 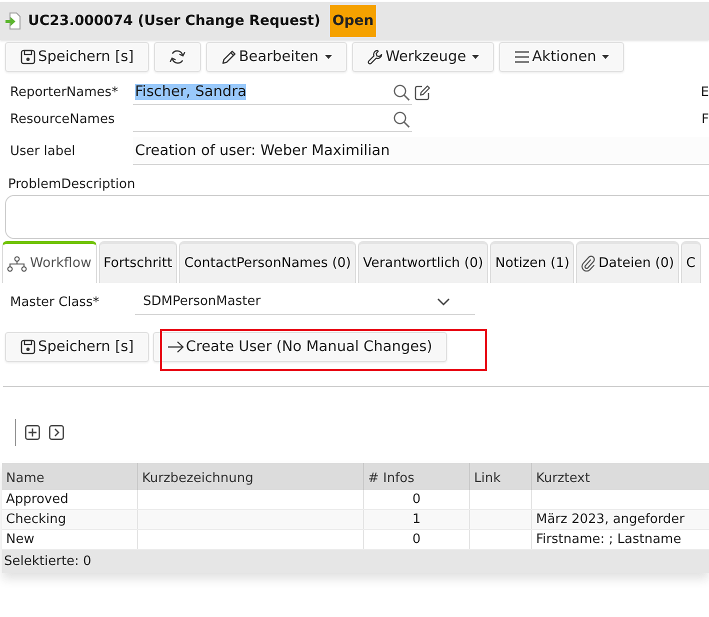 What do you see at coordinates (608, 540) in the screenshot?
I see `table-cell-text: Firstname: ; Lastname` at bounding box center [608, 540].